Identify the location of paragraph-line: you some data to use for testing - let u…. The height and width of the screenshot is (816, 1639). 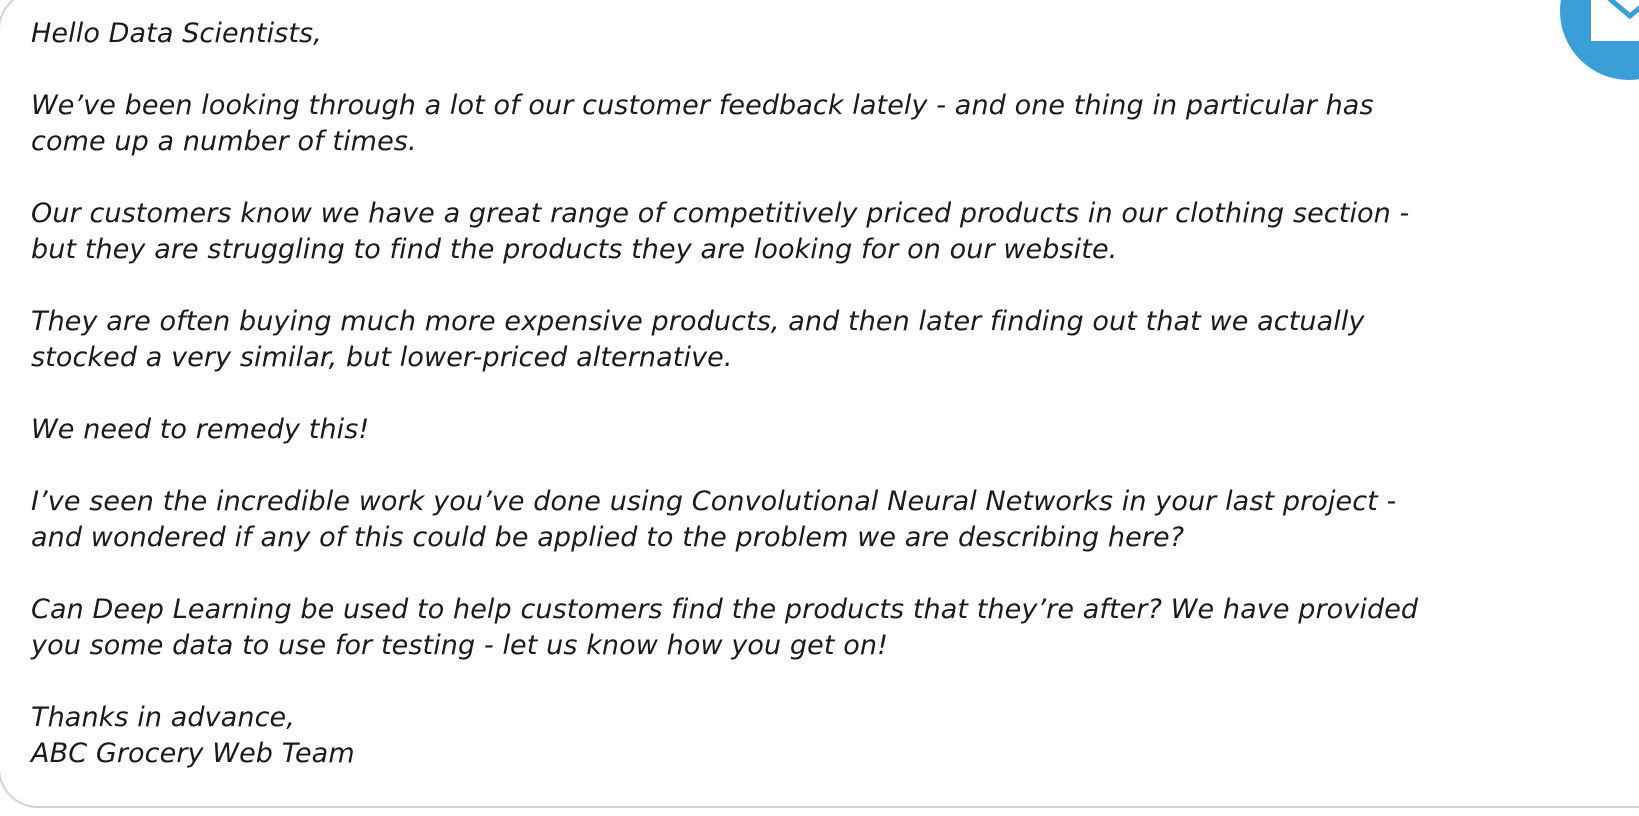
(459, 645).